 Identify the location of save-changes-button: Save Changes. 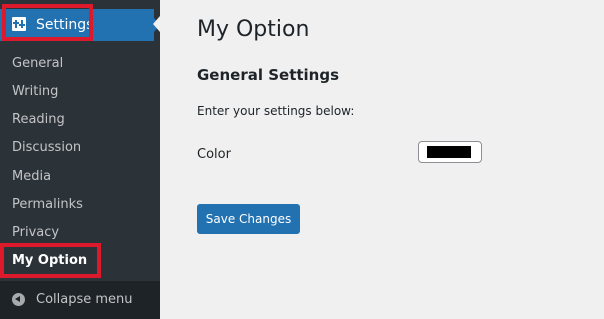
(248, 219).